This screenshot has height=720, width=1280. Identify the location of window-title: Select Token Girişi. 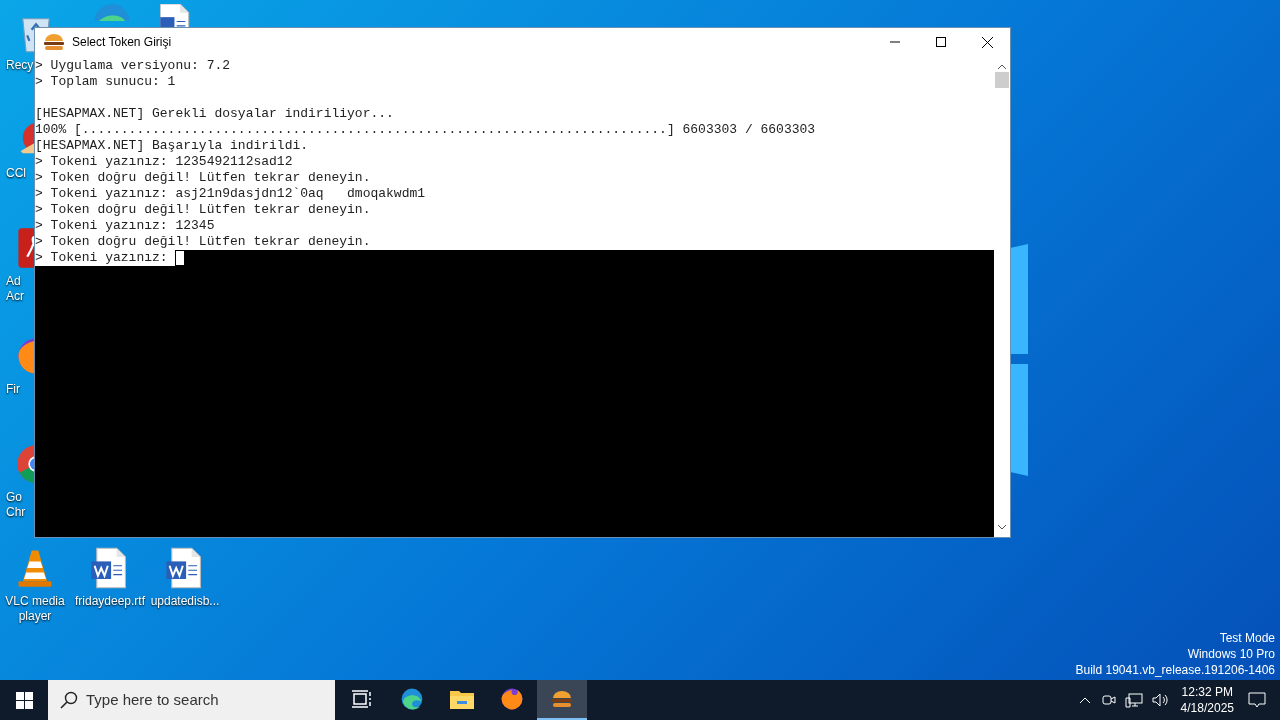
(122, 42).